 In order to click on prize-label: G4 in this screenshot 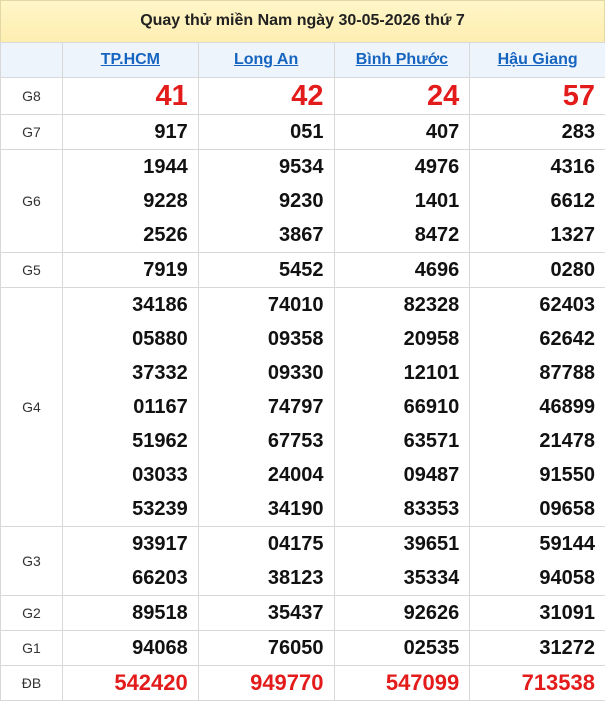, I will do `click(32, 407)`.